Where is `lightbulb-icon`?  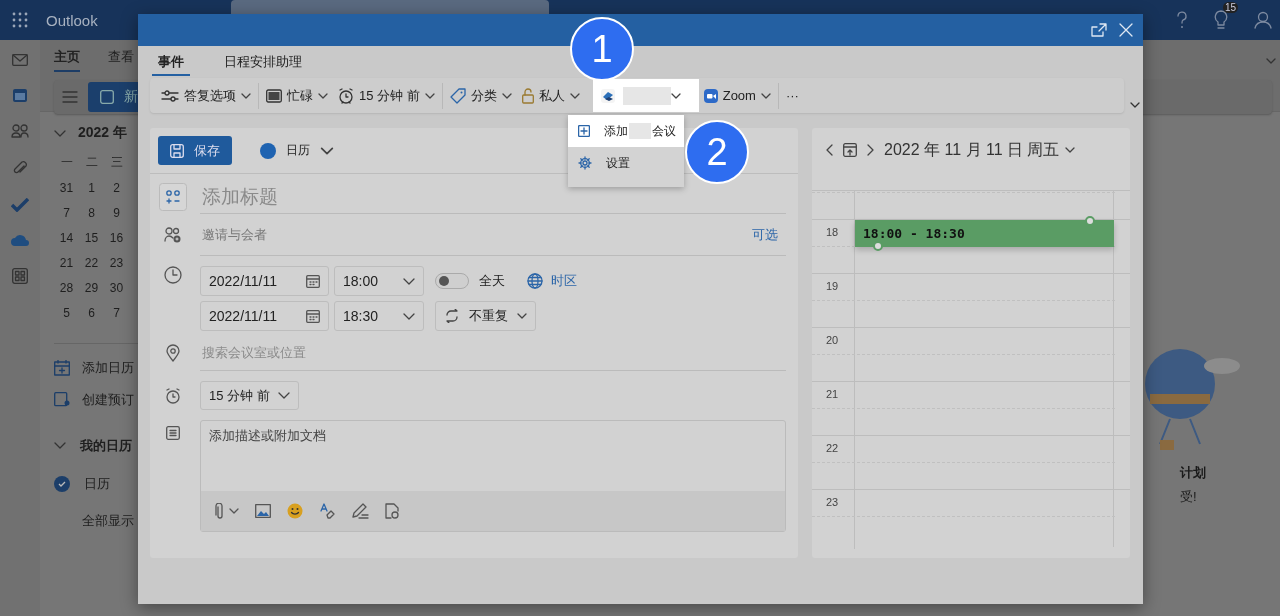
lightbulb-icon is located at coordinates (1221, 20).